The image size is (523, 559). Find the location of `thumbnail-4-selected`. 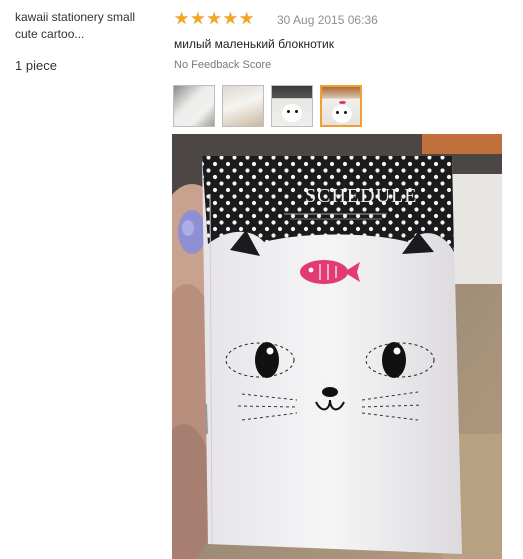

thumbnail-4-selected is located at coordinates (341, 106).